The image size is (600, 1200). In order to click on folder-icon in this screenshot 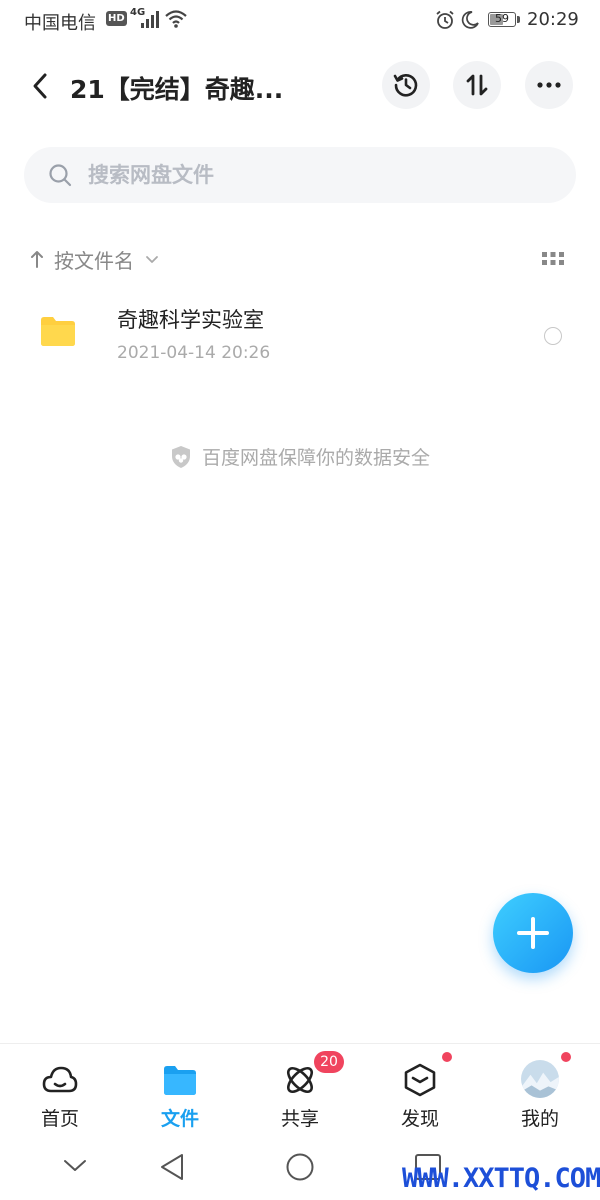, I will do `click(58, 331)`.